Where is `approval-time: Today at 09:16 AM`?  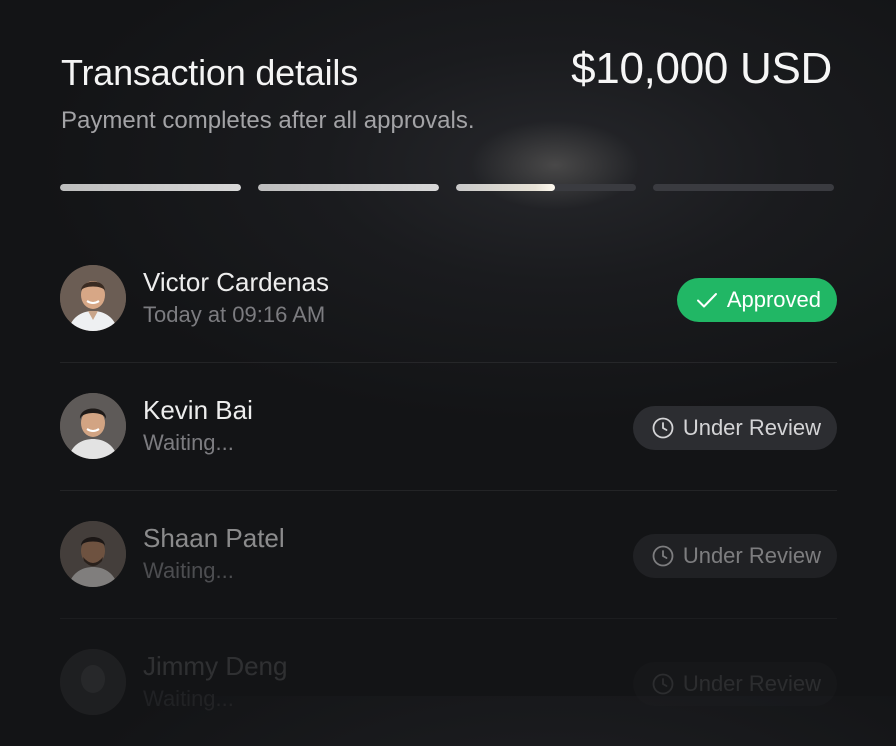
approval-time: Today at 09:16 AM is located at coordinates (234, 314).